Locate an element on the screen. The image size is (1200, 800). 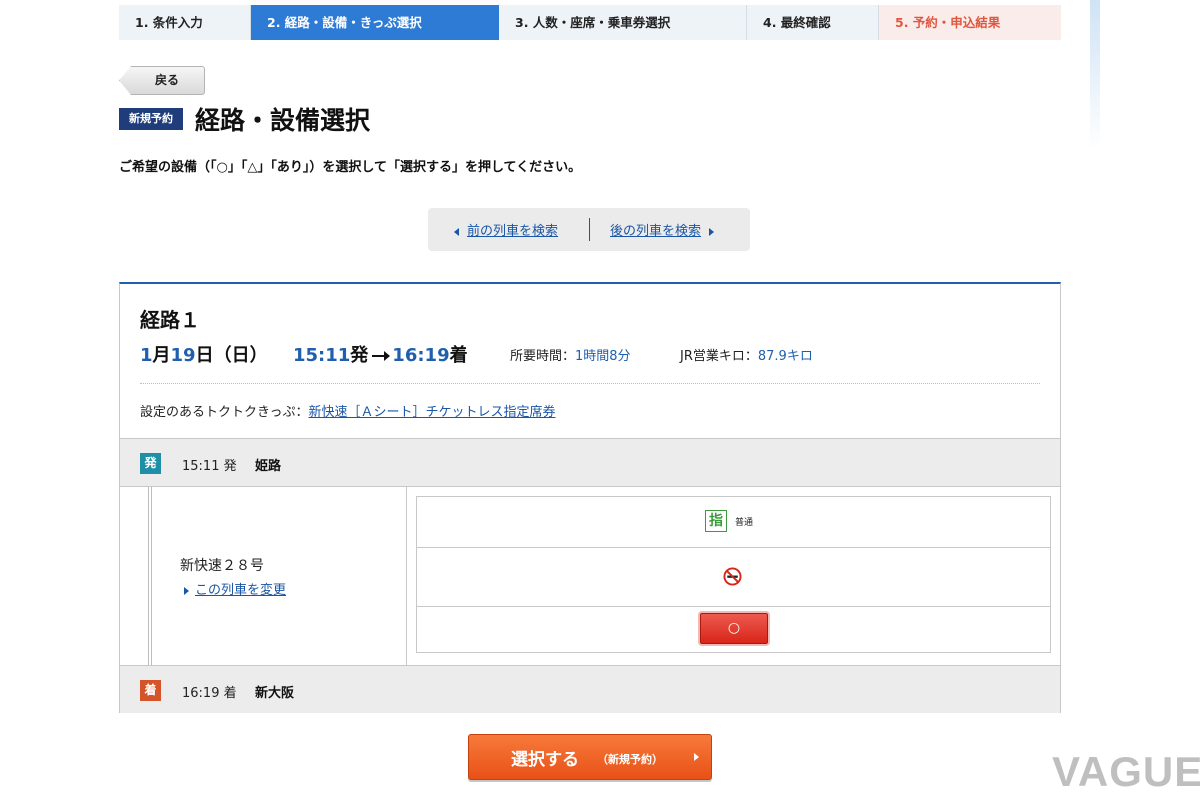
change-train-label: この列車を変更 is located at coordinates (241, 590).